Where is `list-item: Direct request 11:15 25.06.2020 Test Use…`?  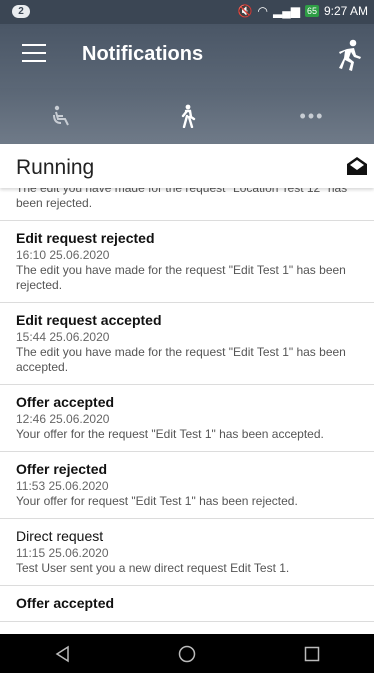 list-item: Direct request 11:15 25.06.2020 Test Use… is located at coordinates (187, 552).